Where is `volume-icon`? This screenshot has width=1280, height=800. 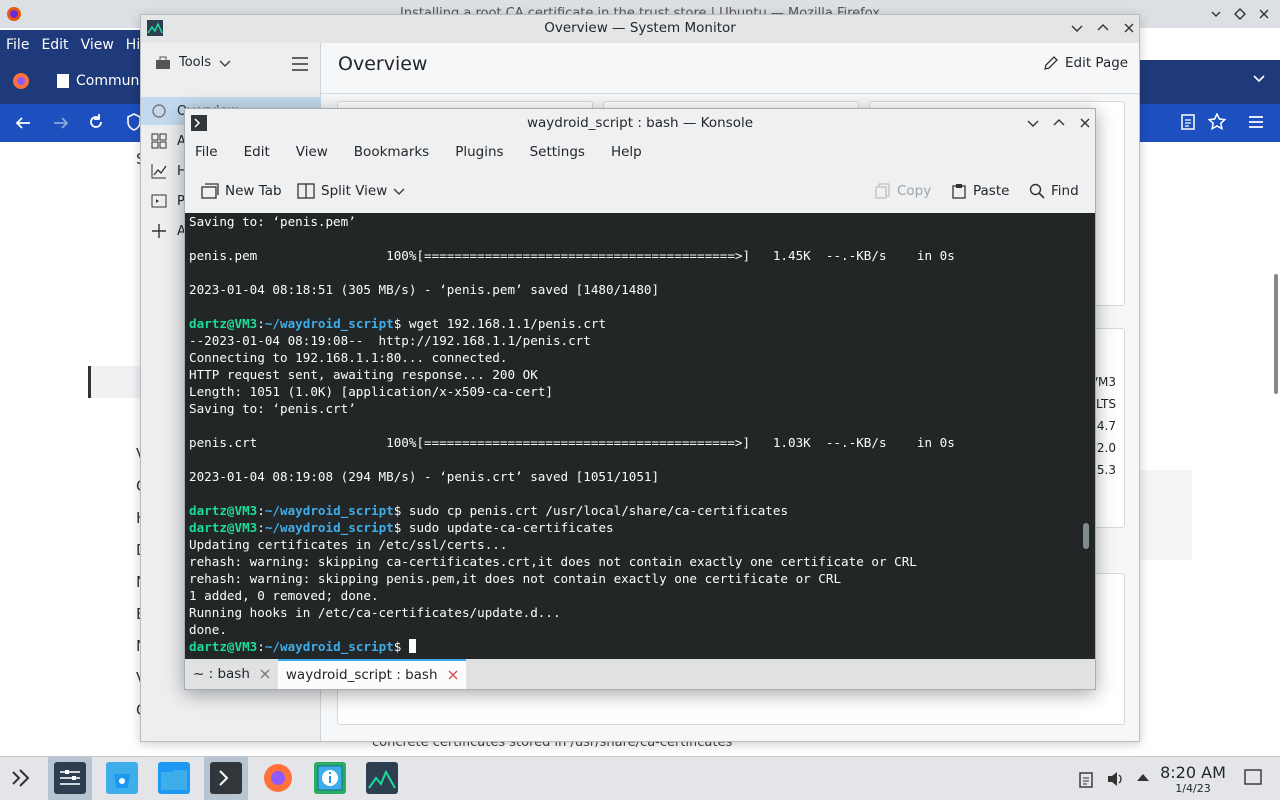 volume-icon is located at coordinates (1115, 779).